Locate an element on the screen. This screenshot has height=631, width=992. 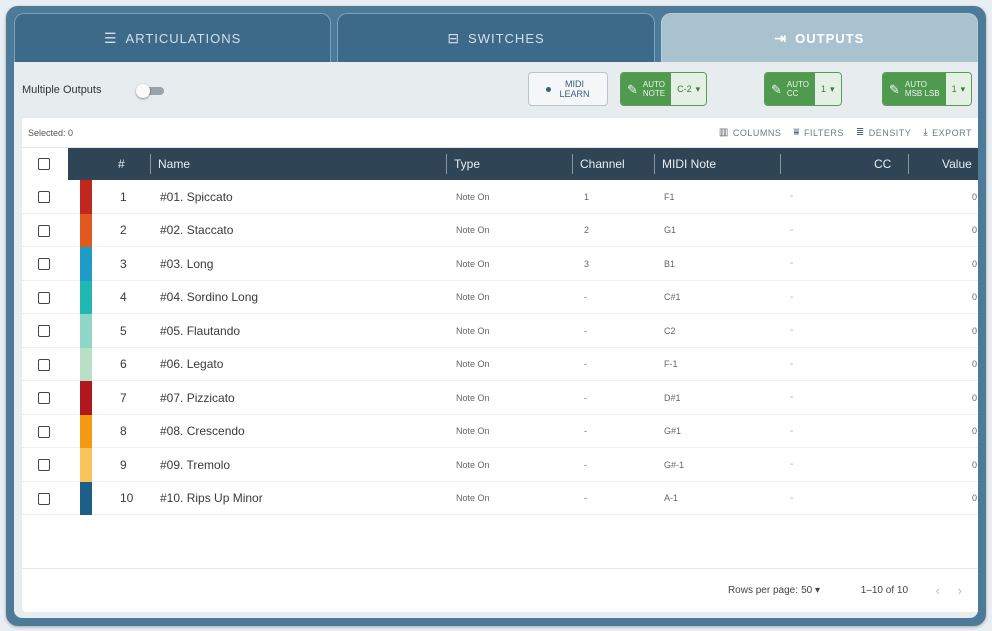
col-header-type: Type is located at coordinates (467, 164).